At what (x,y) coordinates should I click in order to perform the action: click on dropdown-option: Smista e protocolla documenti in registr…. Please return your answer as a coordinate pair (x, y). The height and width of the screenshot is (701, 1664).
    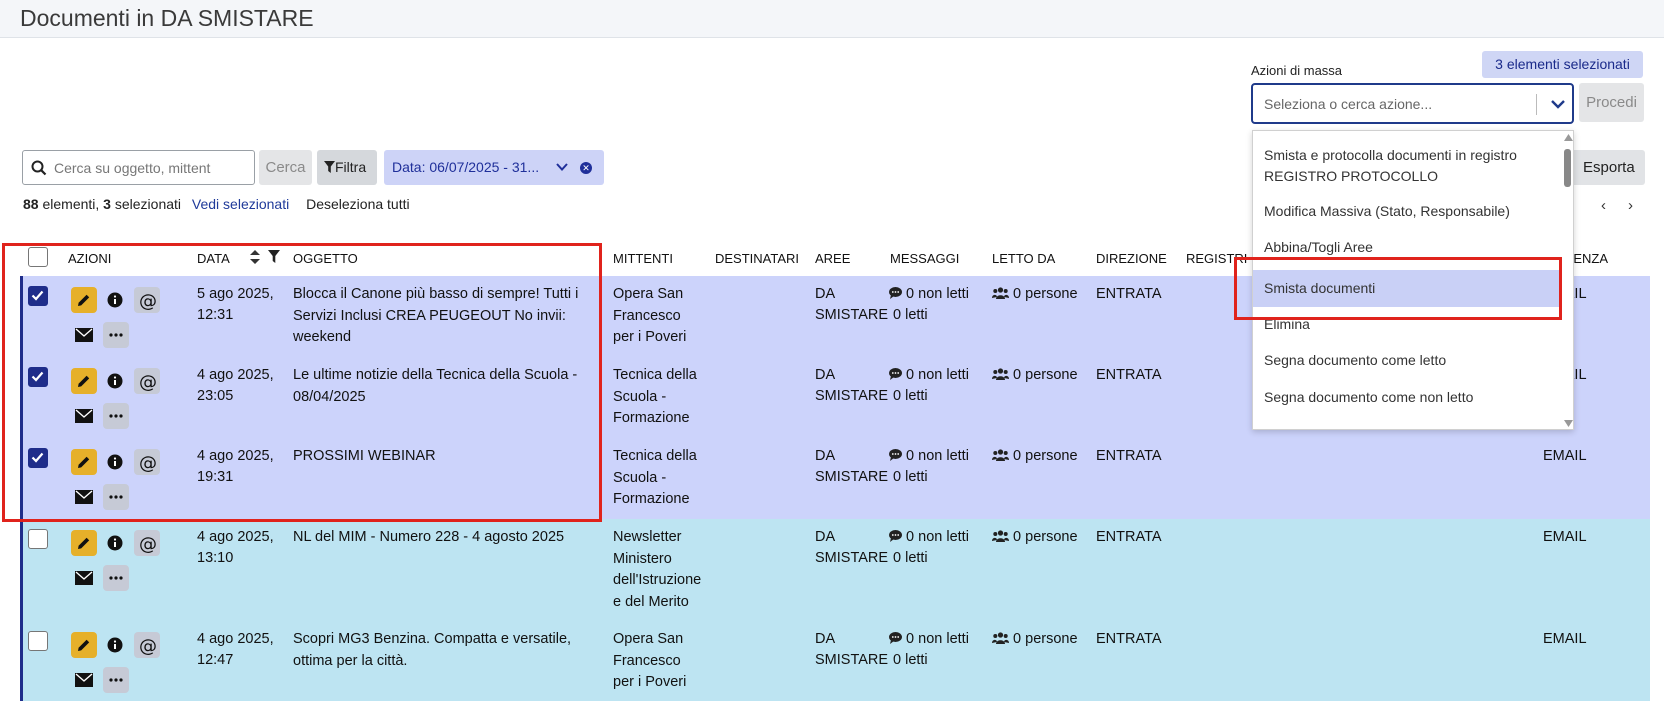
    Looking at the image, I should click on (1390, 155).